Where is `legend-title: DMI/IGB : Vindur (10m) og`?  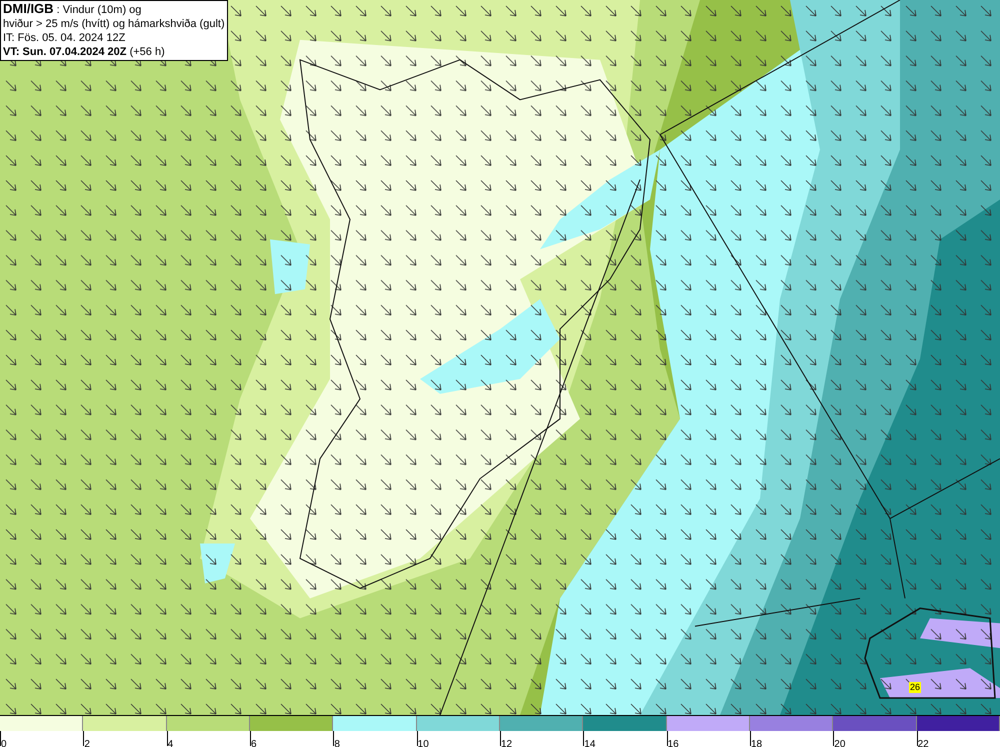 legend-title: DMI/IGB : Vindur (10m) og is located at coordinates (72, 9).